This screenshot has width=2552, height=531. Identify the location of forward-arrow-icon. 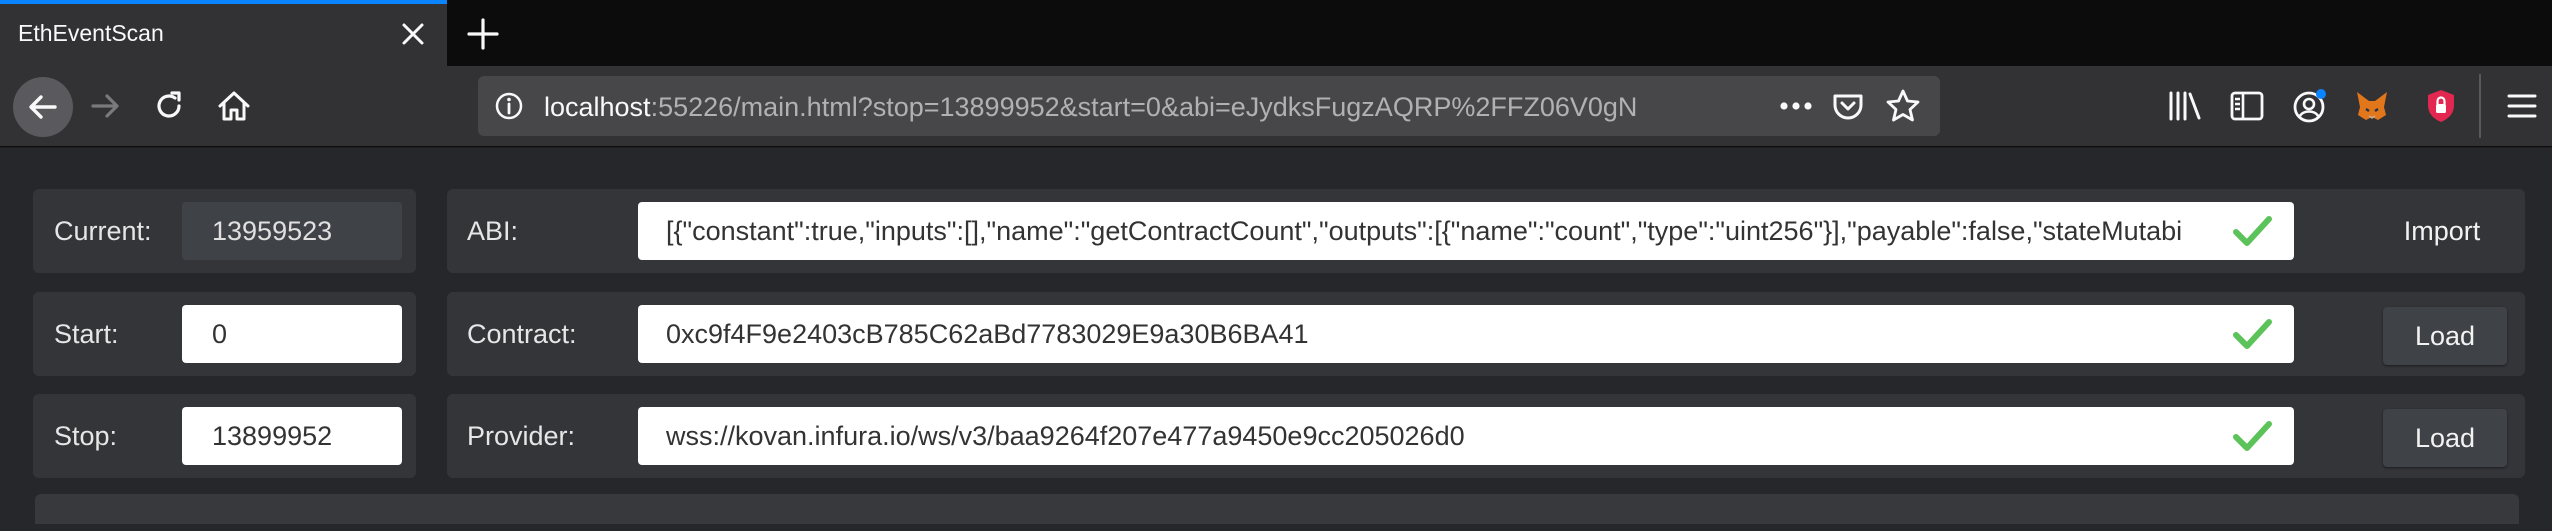
(105, 106).